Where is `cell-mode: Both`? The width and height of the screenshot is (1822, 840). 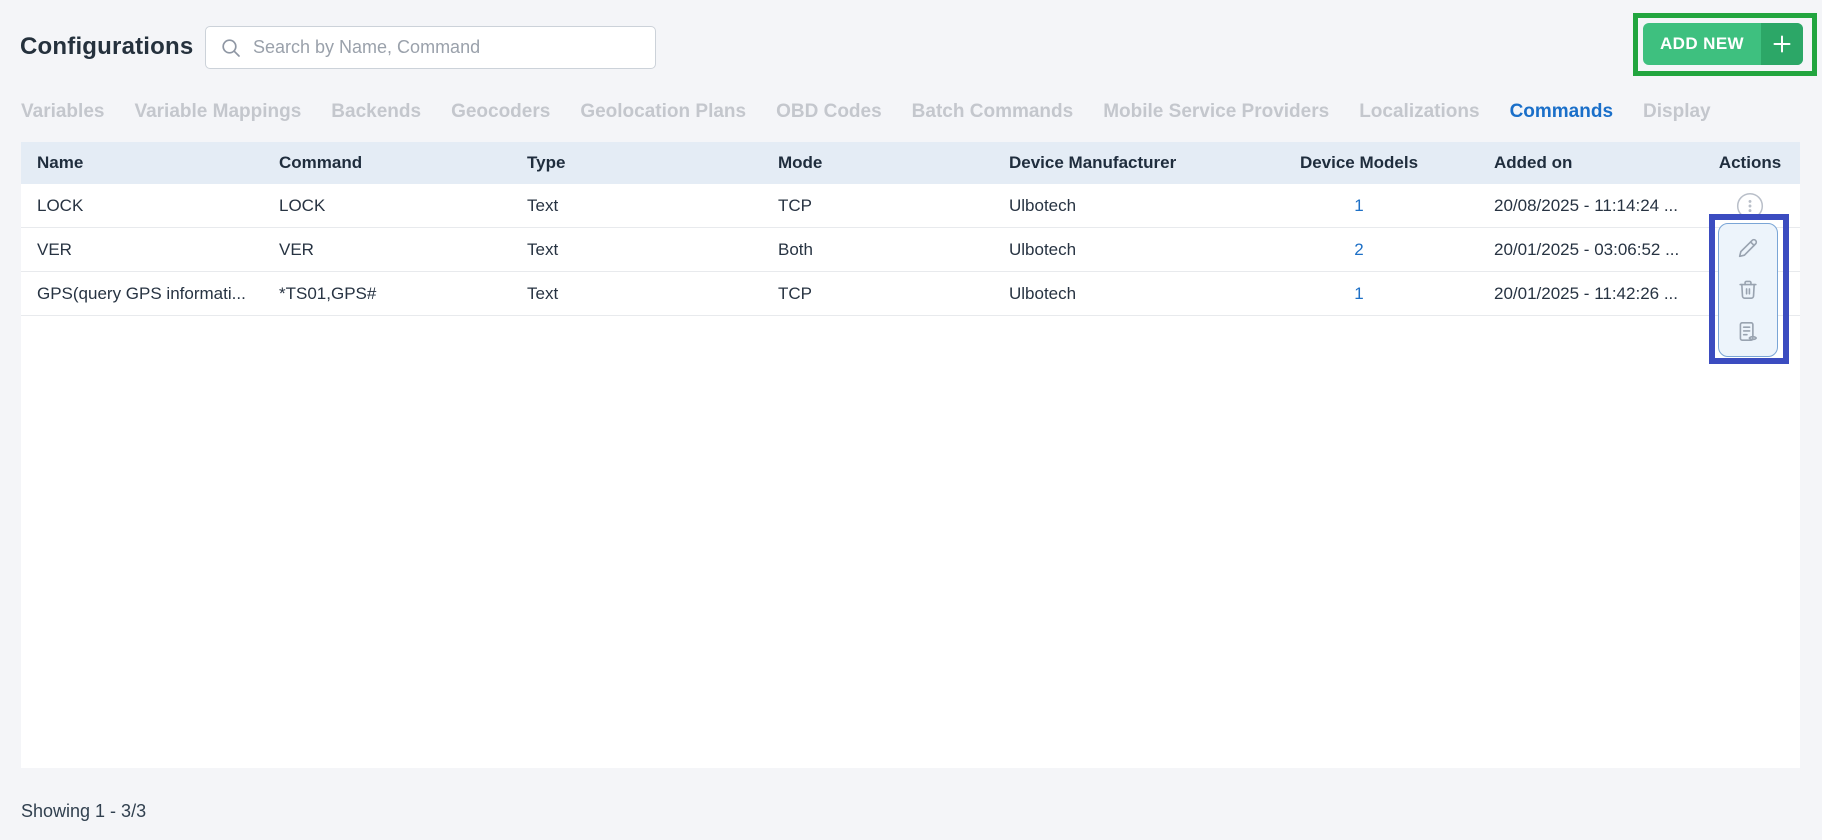 cell-mode: Both is located at coordinates (795, 249).